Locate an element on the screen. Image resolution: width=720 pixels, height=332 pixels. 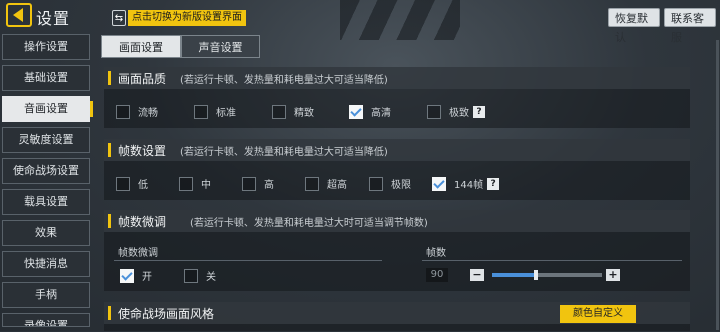
fps-option-low: 低 is located at coordinates (132, 183).